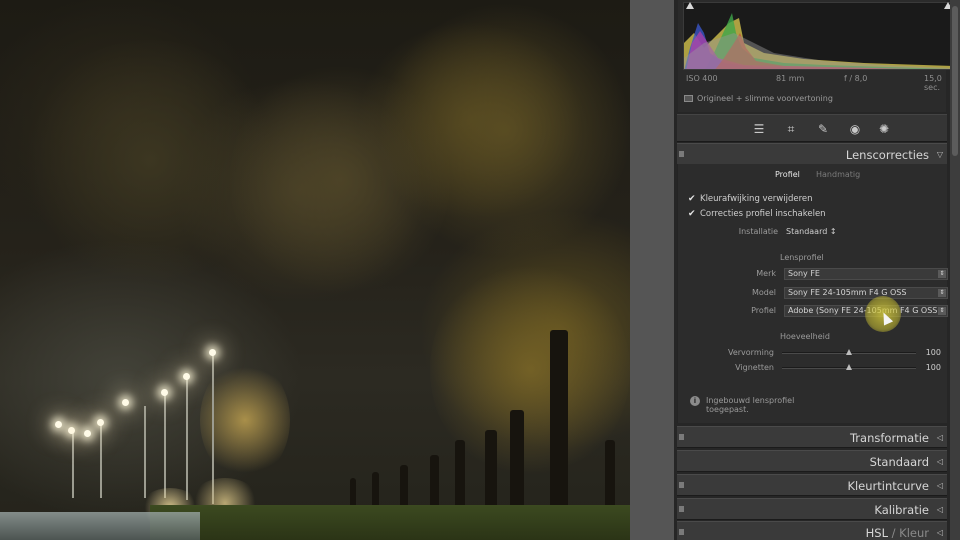  I want to click on distortion-slider-knob, so click(849, 352).